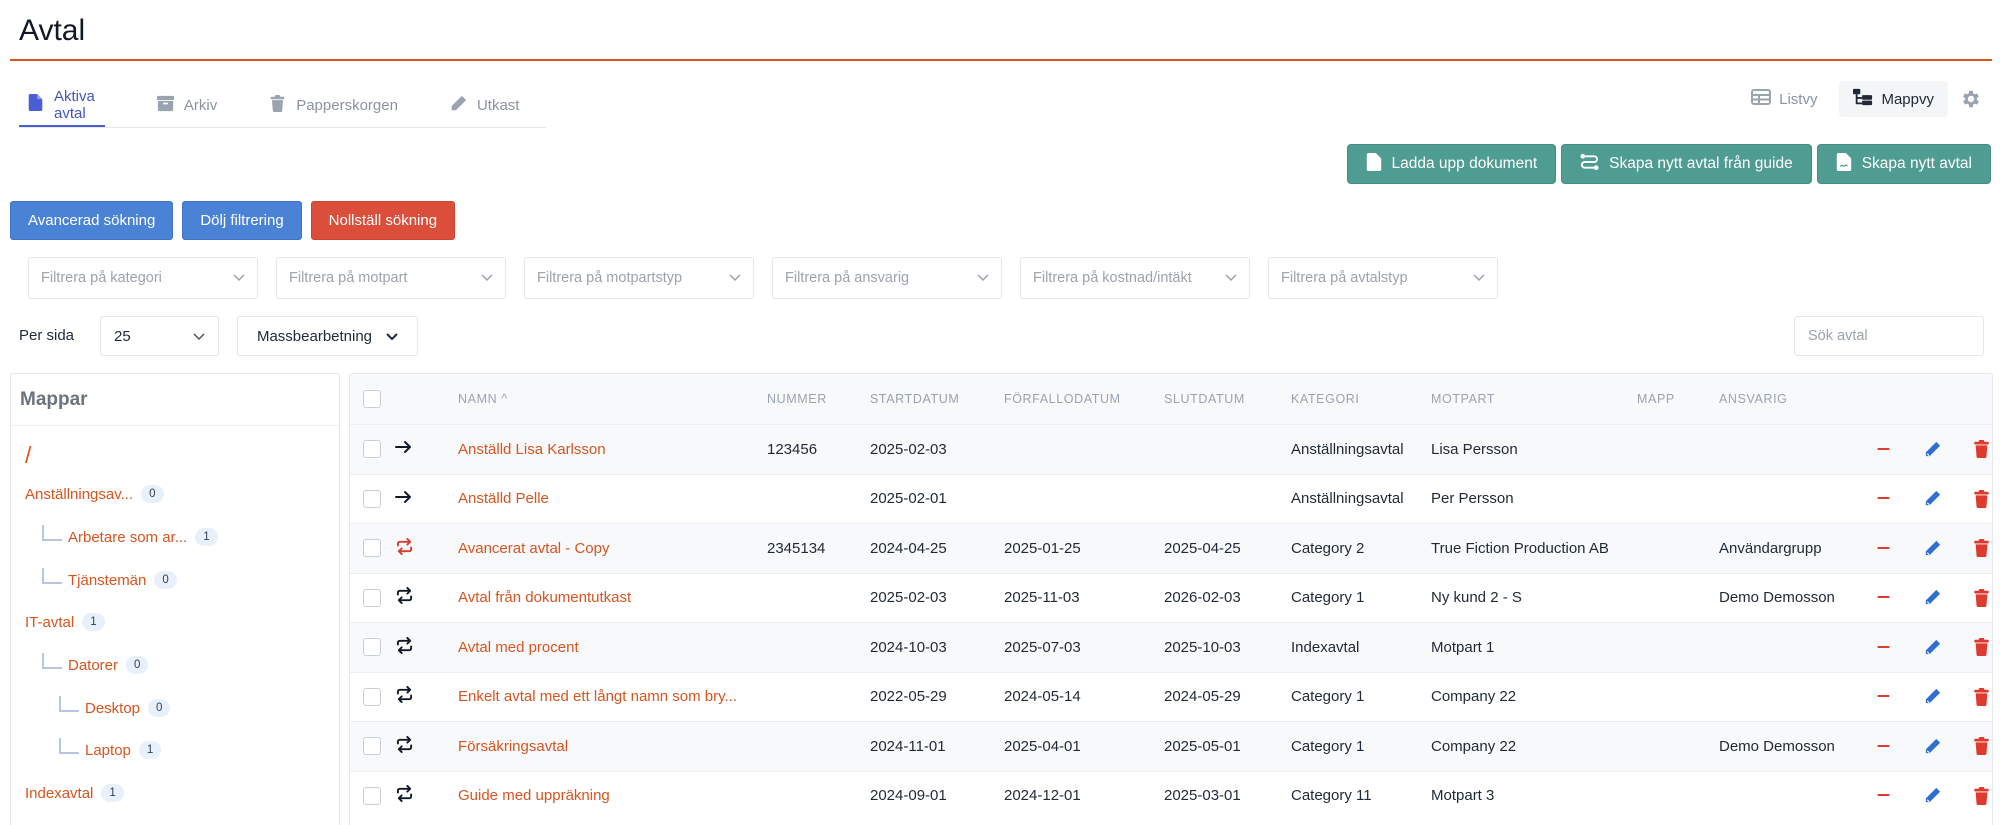 The width and height of the screenshot is (2000, 825). Describe the element at coordinates (639, 278) in the screenshot. I see `filter-counterparty-type-select: Filtrera på motpartstyp` at that location.